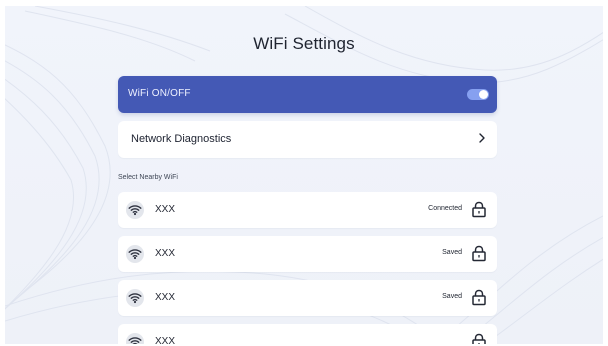  Describe the element at coordinates (307, 94) in the screenshot. I see `wifi-toggle-row: WiFi ON/OFF` at that location.